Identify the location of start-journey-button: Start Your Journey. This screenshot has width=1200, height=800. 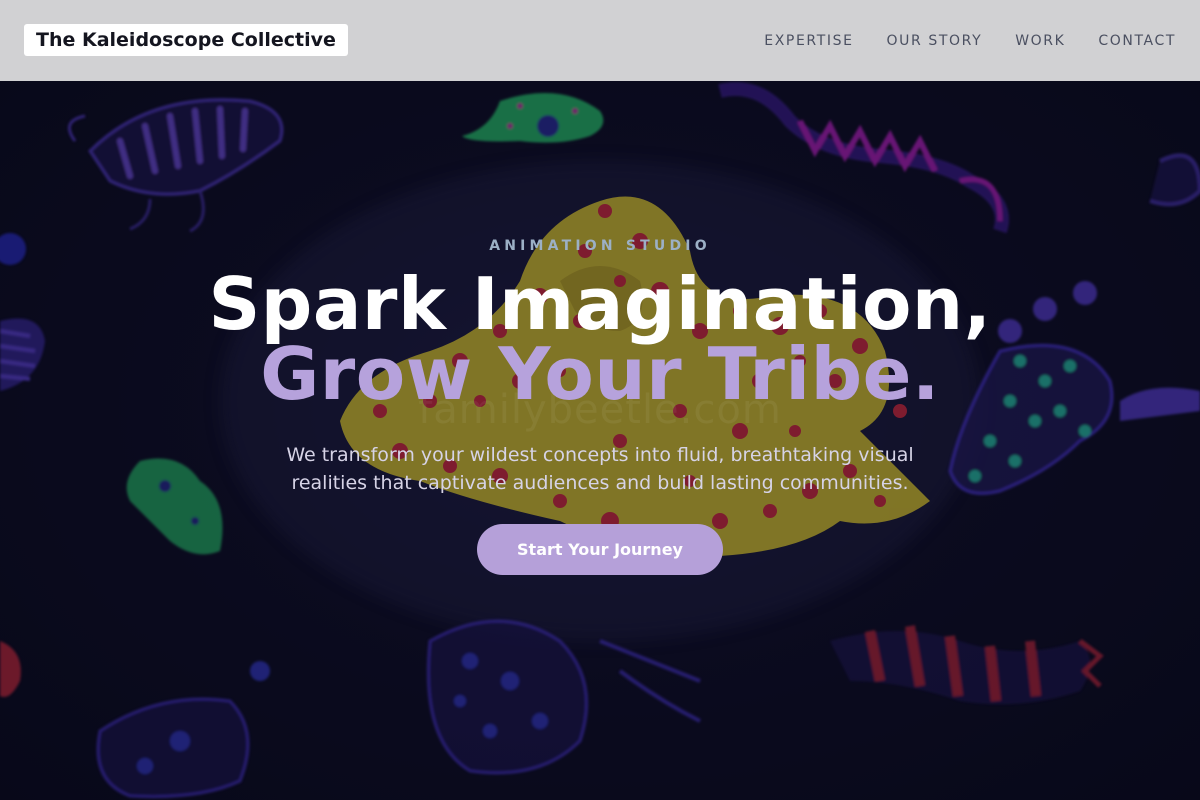
(600, 549).